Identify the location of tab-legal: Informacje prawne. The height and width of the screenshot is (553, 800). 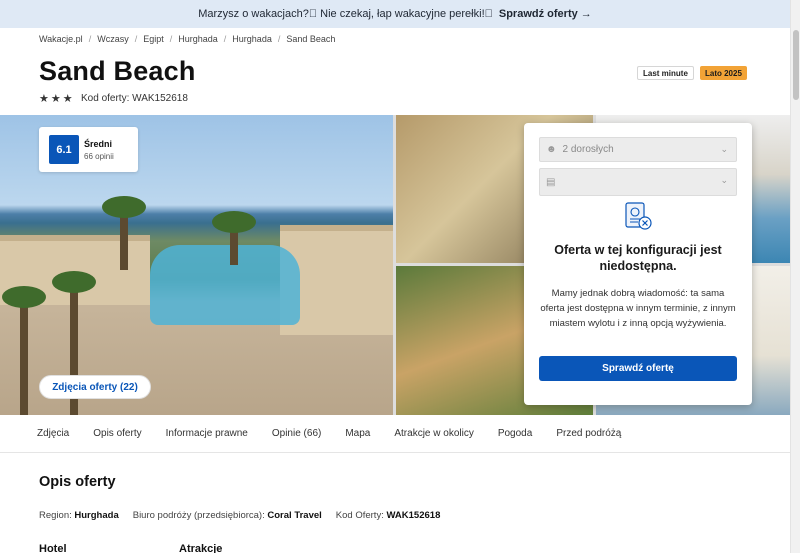
(207, 433).